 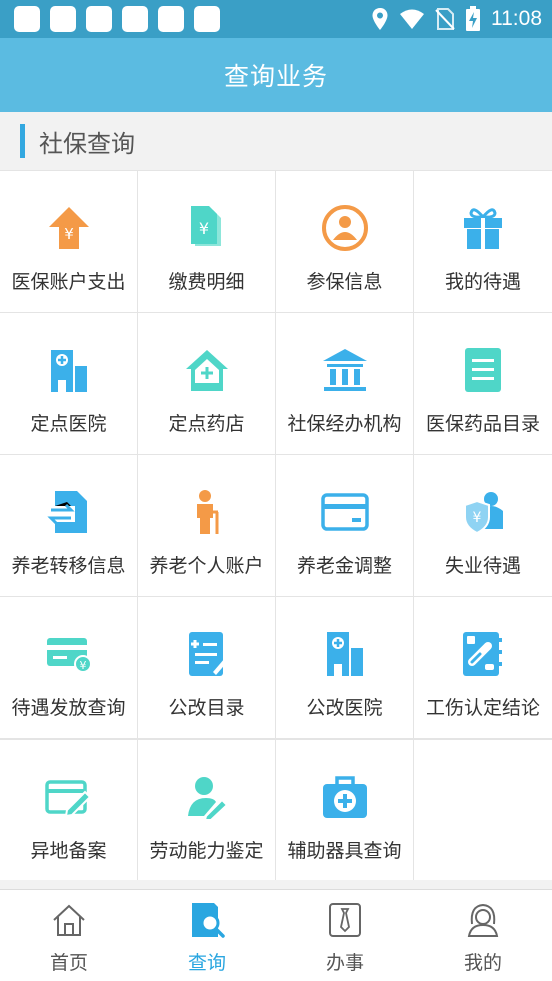 I want to click on service-payment-details: ¥ 缴费明细, so click(x=207, y=241).